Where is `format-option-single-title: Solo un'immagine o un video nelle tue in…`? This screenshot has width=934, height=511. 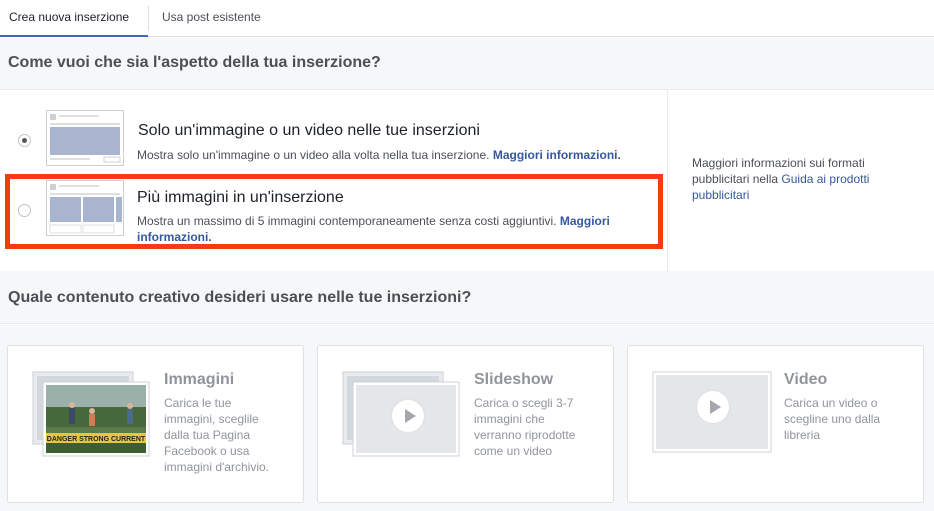 format-option-single-title: Solo un'immagine o un video nelle tue in… is located at coordinates (309, 130).